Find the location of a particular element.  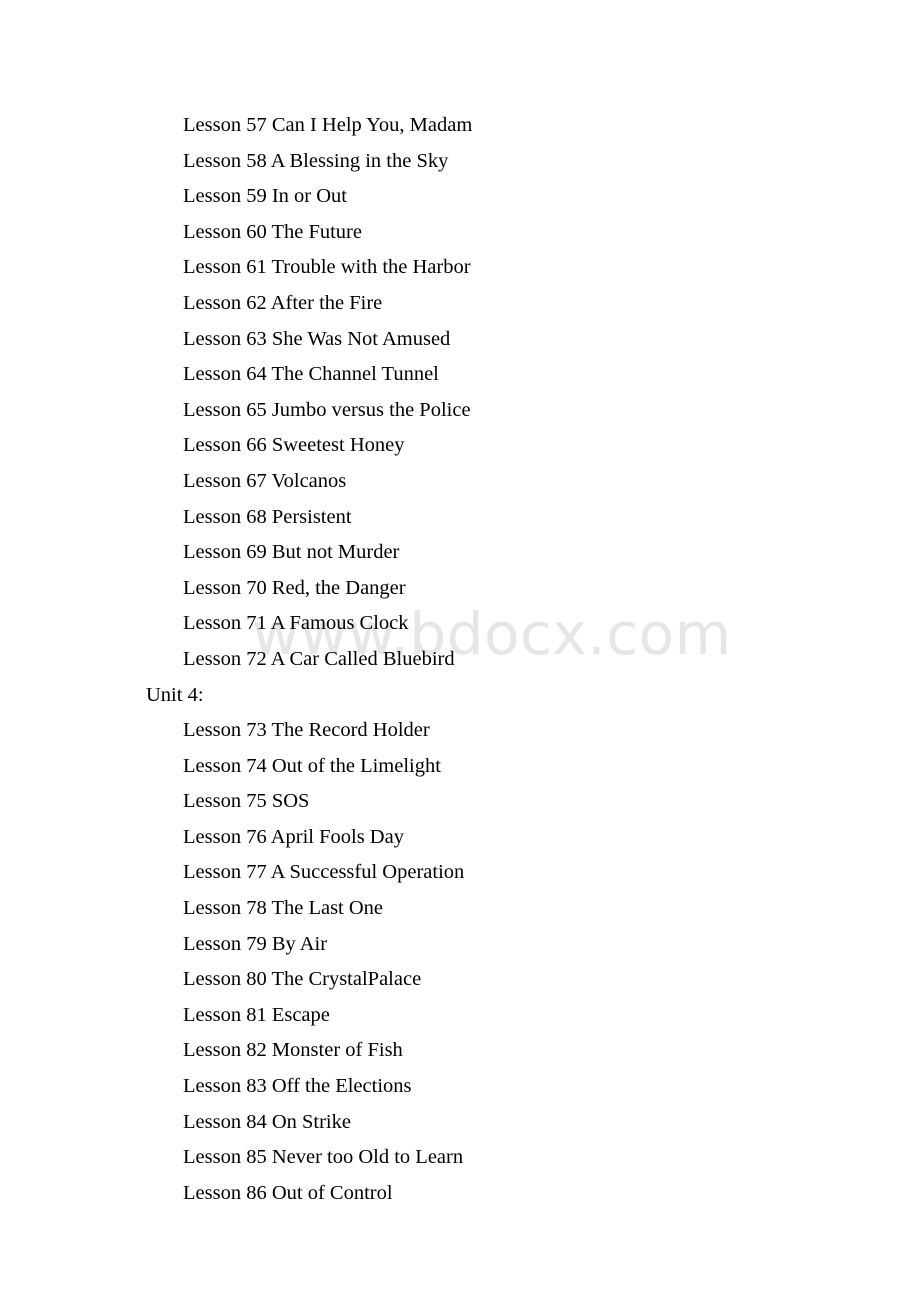

lesson-line: Lesson 83 Off the Elections is located at coordinates (297, 1086).